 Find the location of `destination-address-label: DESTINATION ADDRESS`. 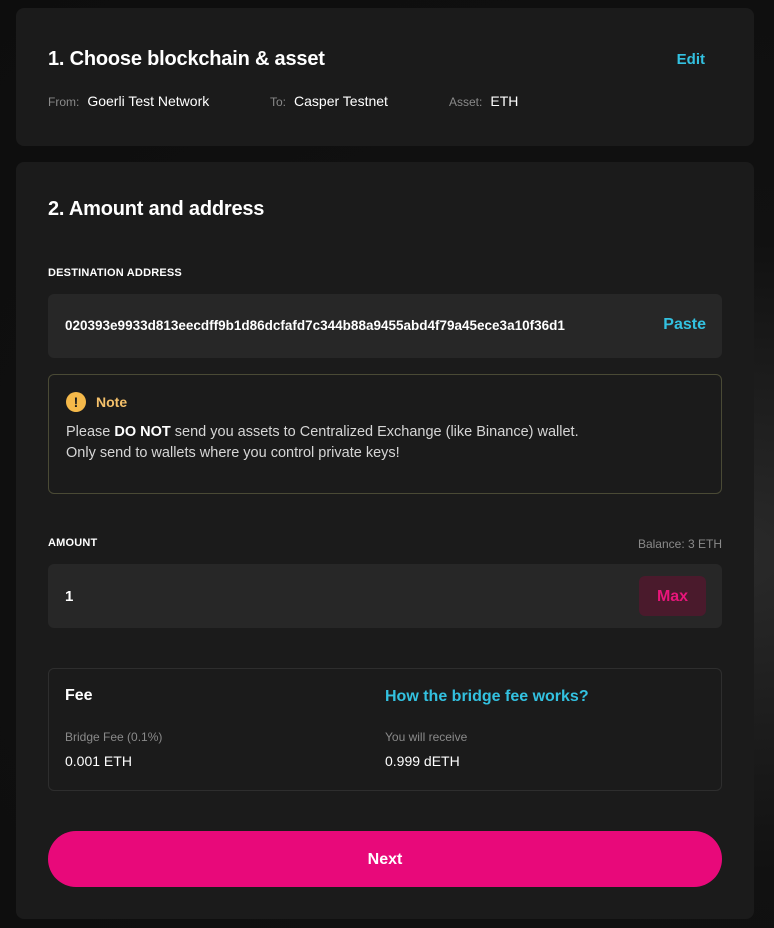

destination-address-label: DESTINATION ADDRESS is located at coordinates (115, 273).